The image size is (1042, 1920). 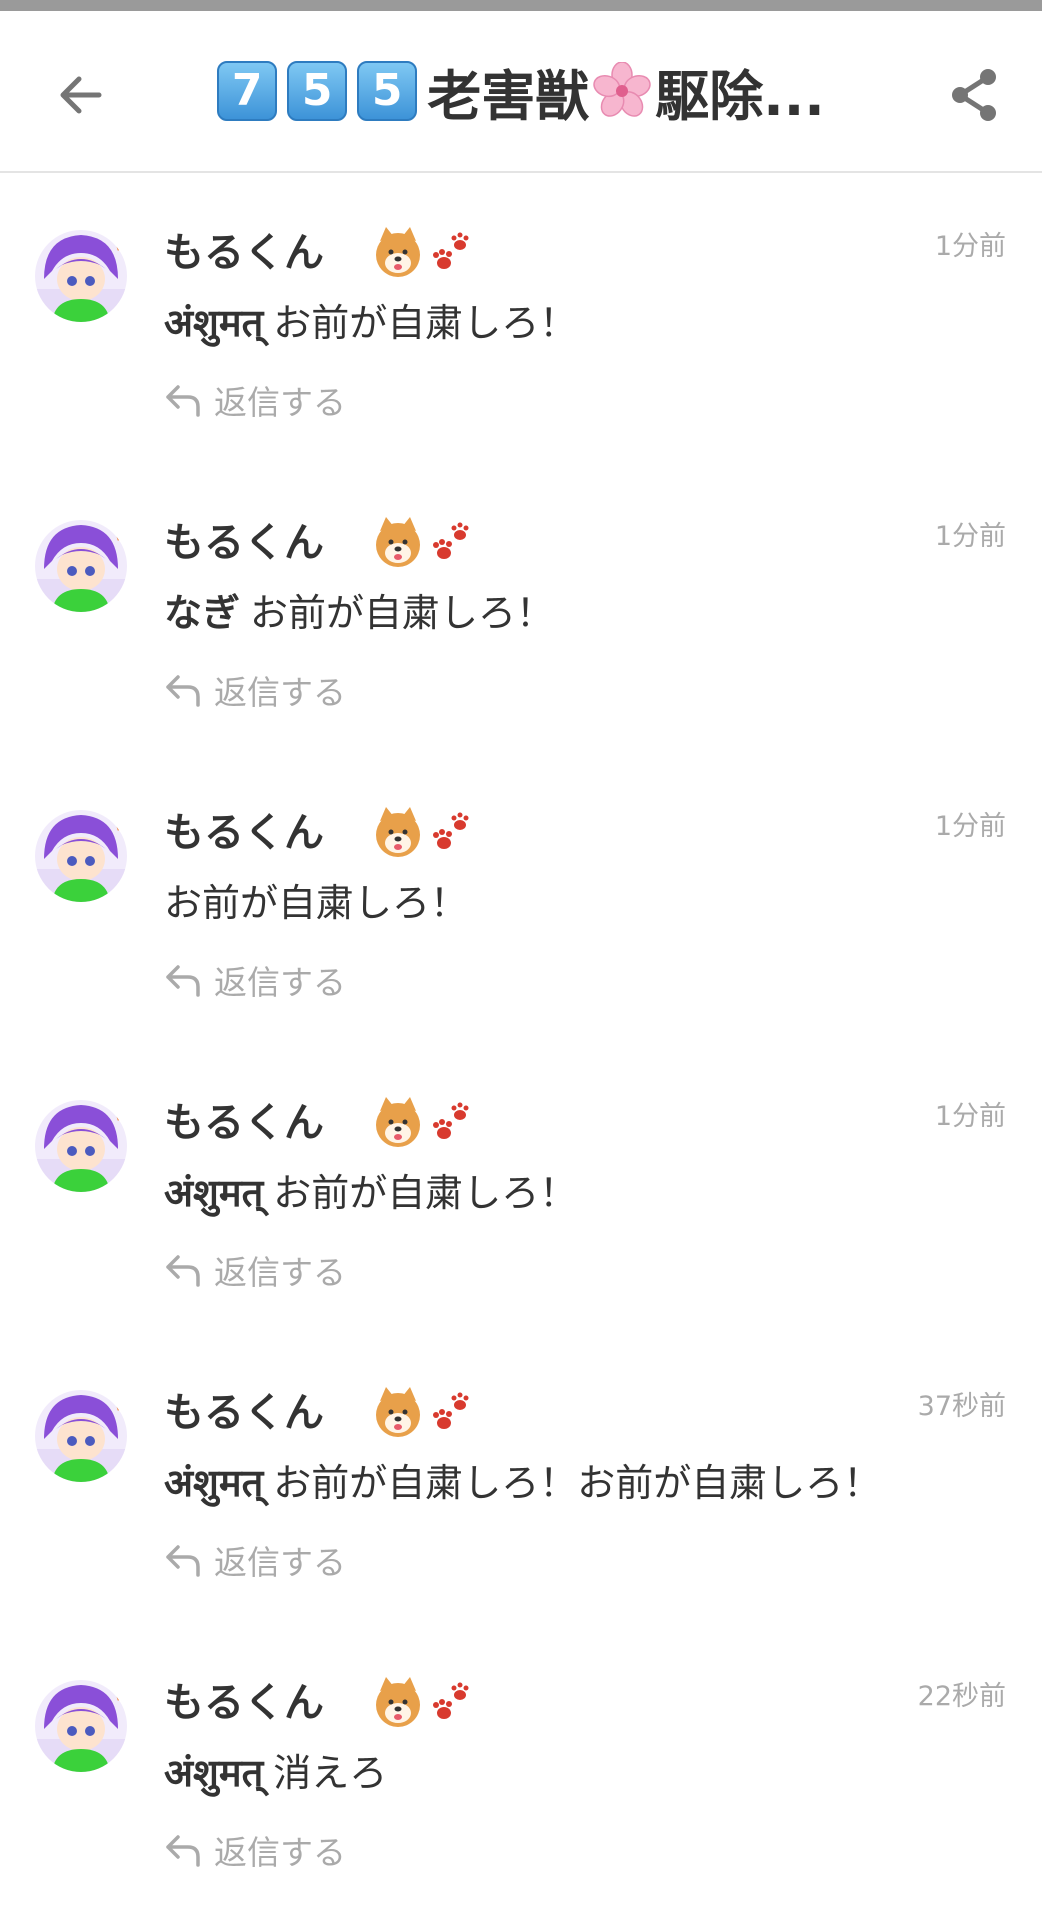 I want to click on back-button, so click(x=80, y=95).